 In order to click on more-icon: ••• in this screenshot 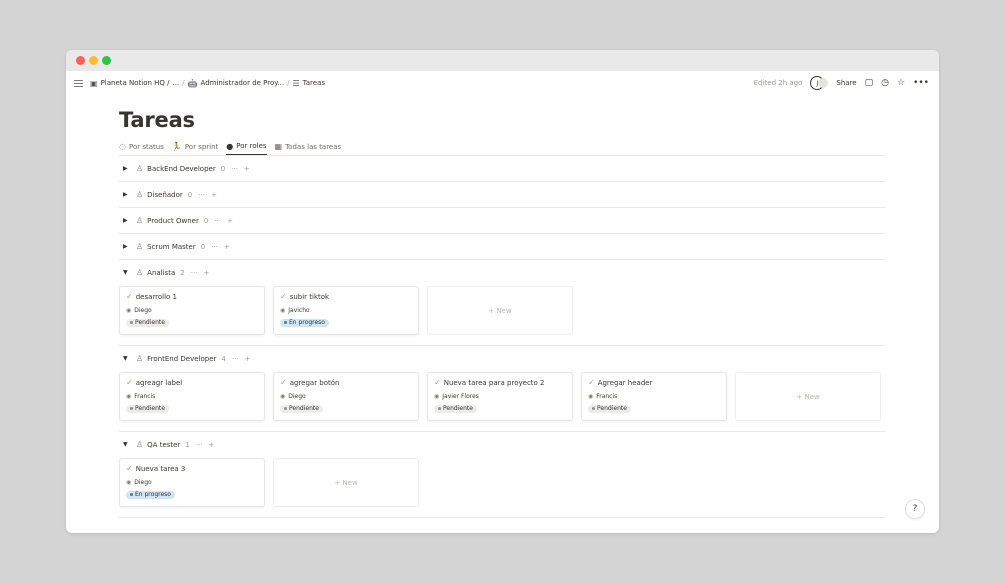, I will do `click(921, 83)`.